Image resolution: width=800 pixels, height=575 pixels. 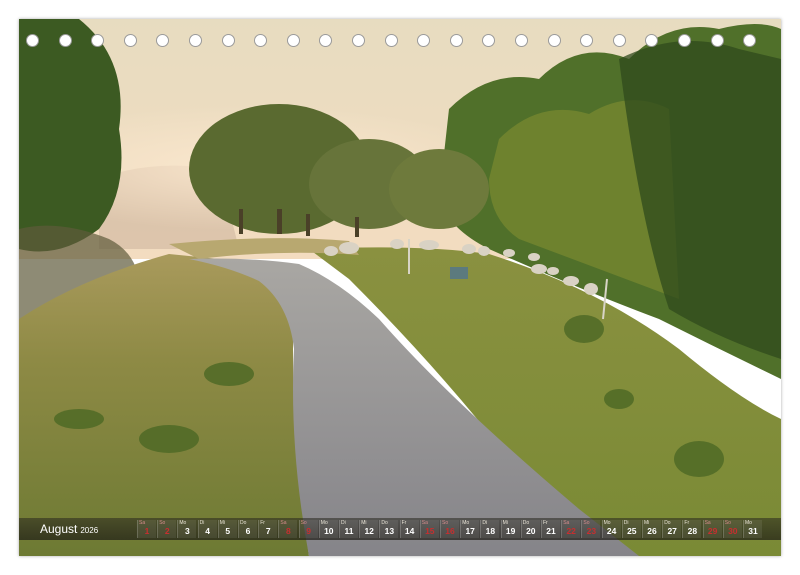 I want to click on day-cell: So 9, so click(x=308, y=529).